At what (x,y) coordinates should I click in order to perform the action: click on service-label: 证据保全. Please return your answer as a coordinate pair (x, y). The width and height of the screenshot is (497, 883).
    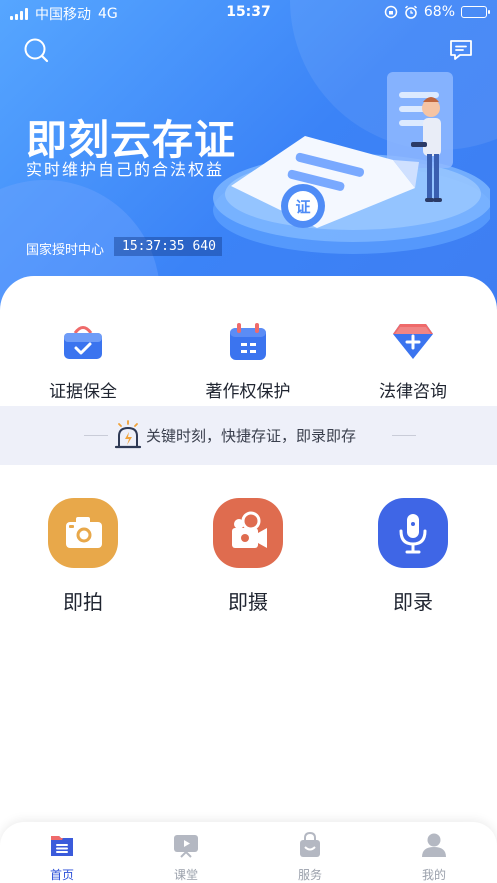
    Looking at the image, I should click on (83, 392).